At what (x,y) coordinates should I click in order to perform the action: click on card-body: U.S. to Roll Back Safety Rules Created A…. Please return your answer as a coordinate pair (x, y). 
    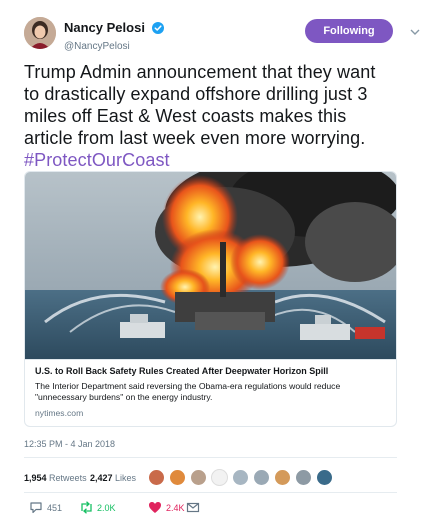
    Looking at the image, I should click on (210, 392).